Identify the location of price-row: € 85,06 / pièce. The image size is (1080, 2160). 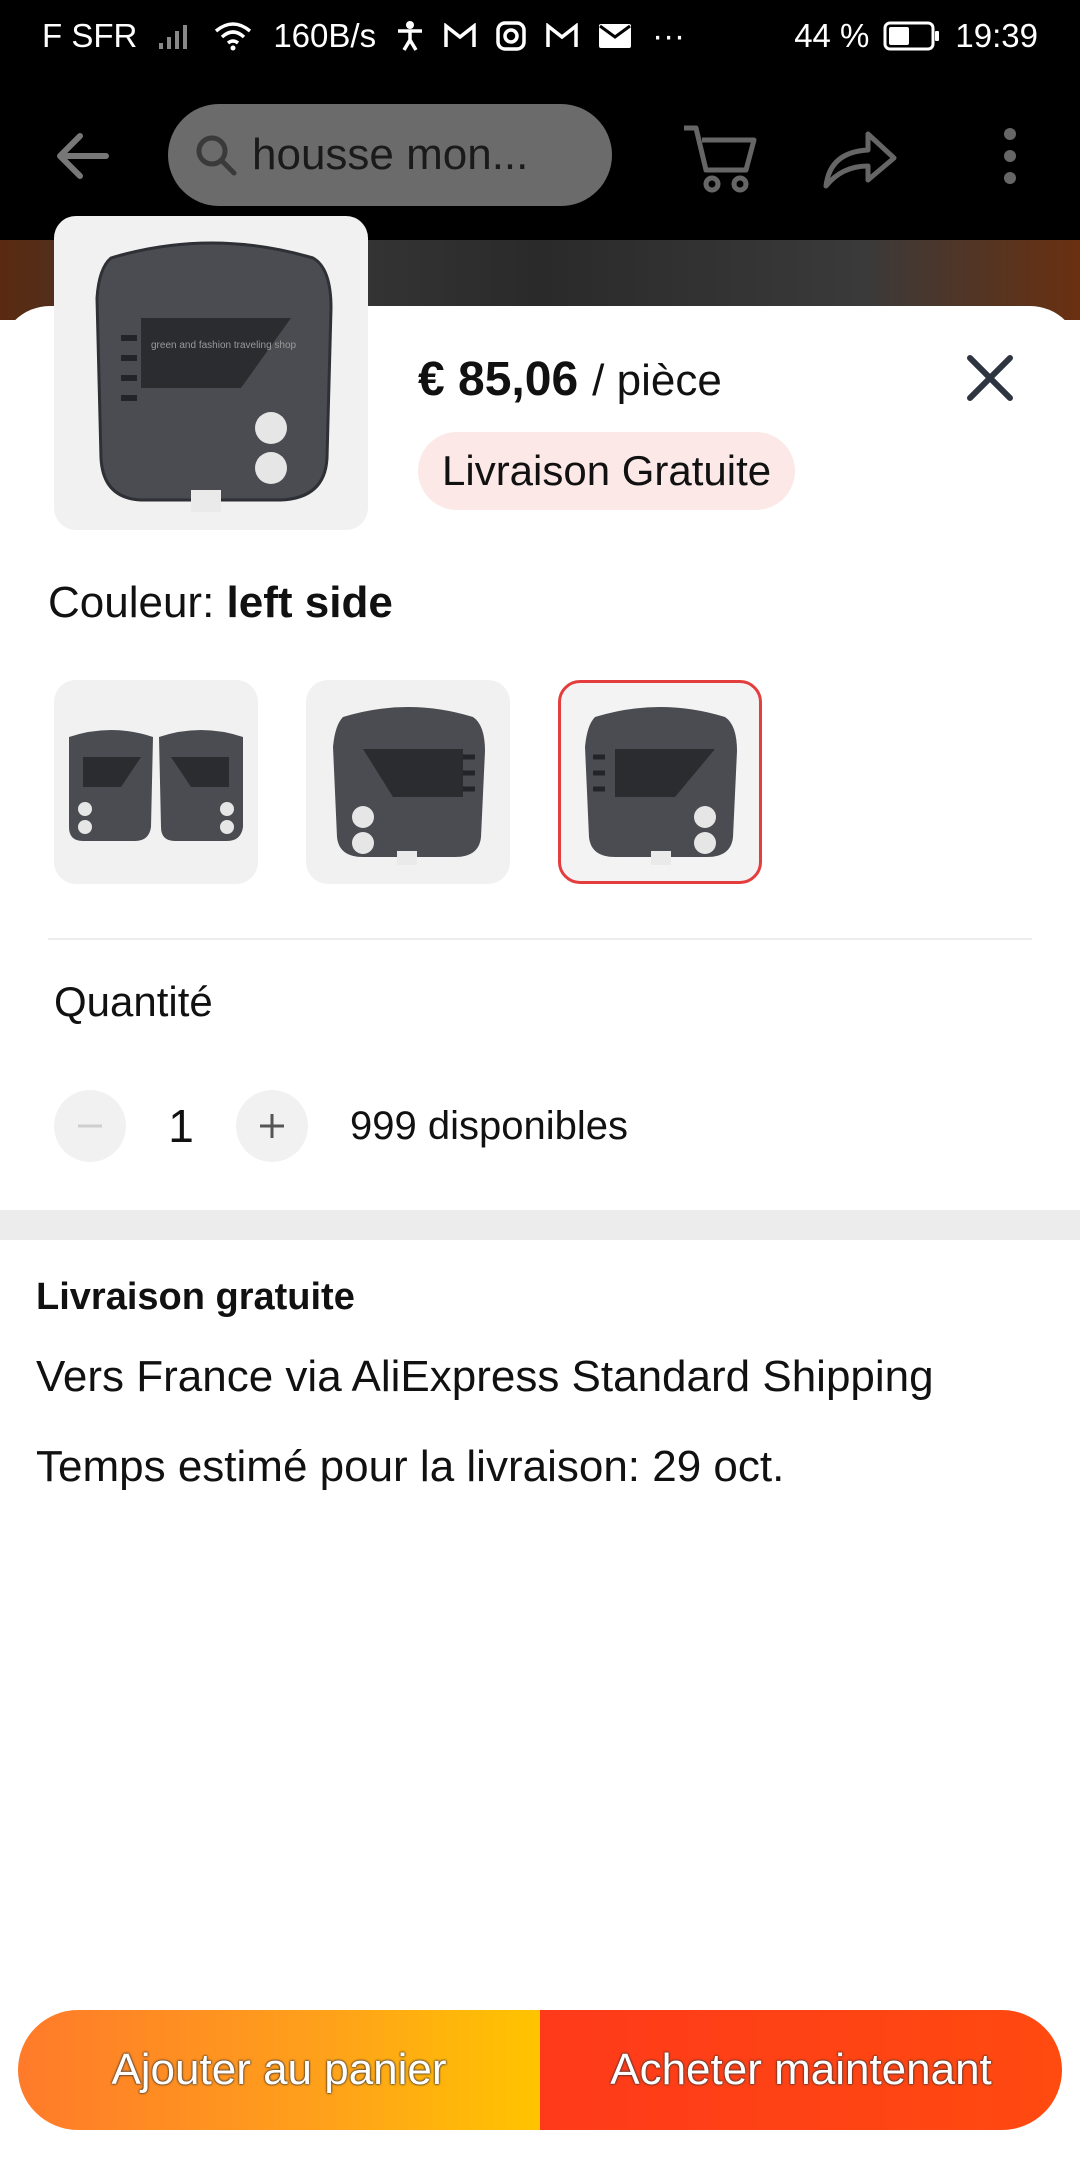
(570, 379).